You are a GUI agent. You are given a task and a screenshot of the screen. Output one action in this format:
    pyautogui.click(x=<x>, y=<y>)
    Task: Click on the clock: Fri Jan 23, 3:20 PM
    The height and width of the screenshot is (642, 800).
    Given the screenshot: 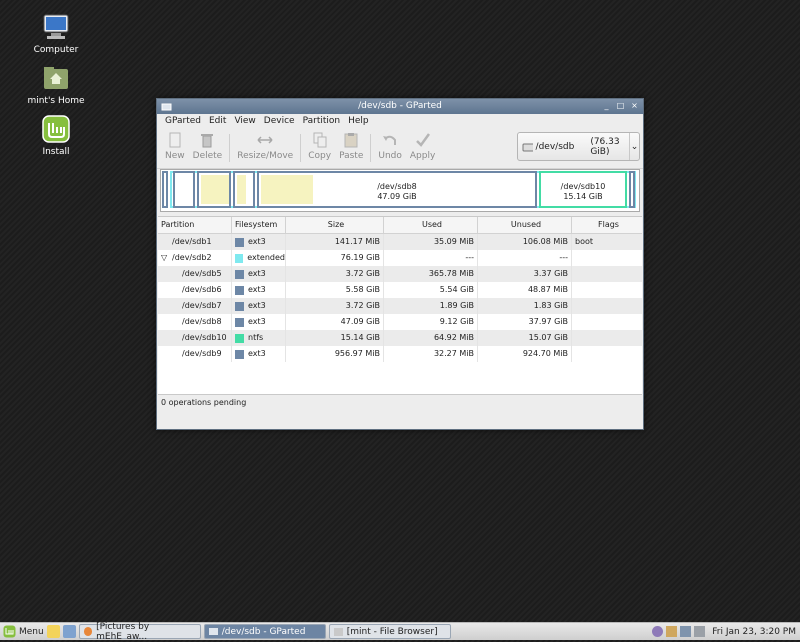 What is the action you would take?
    pyautogui.click(x=754, y=632)
    